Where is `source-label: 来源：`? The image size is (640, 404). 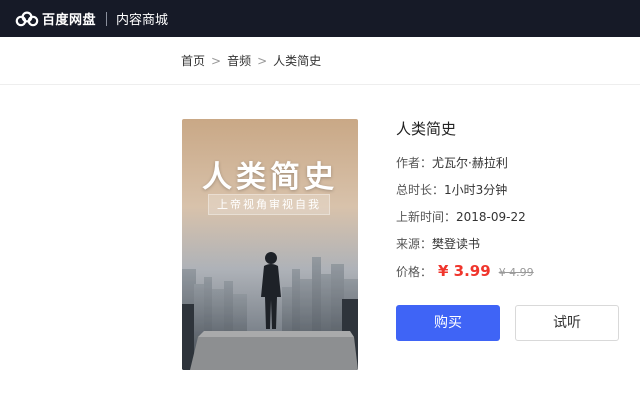 source-label: 来源： is located at coordinates (414, 244).